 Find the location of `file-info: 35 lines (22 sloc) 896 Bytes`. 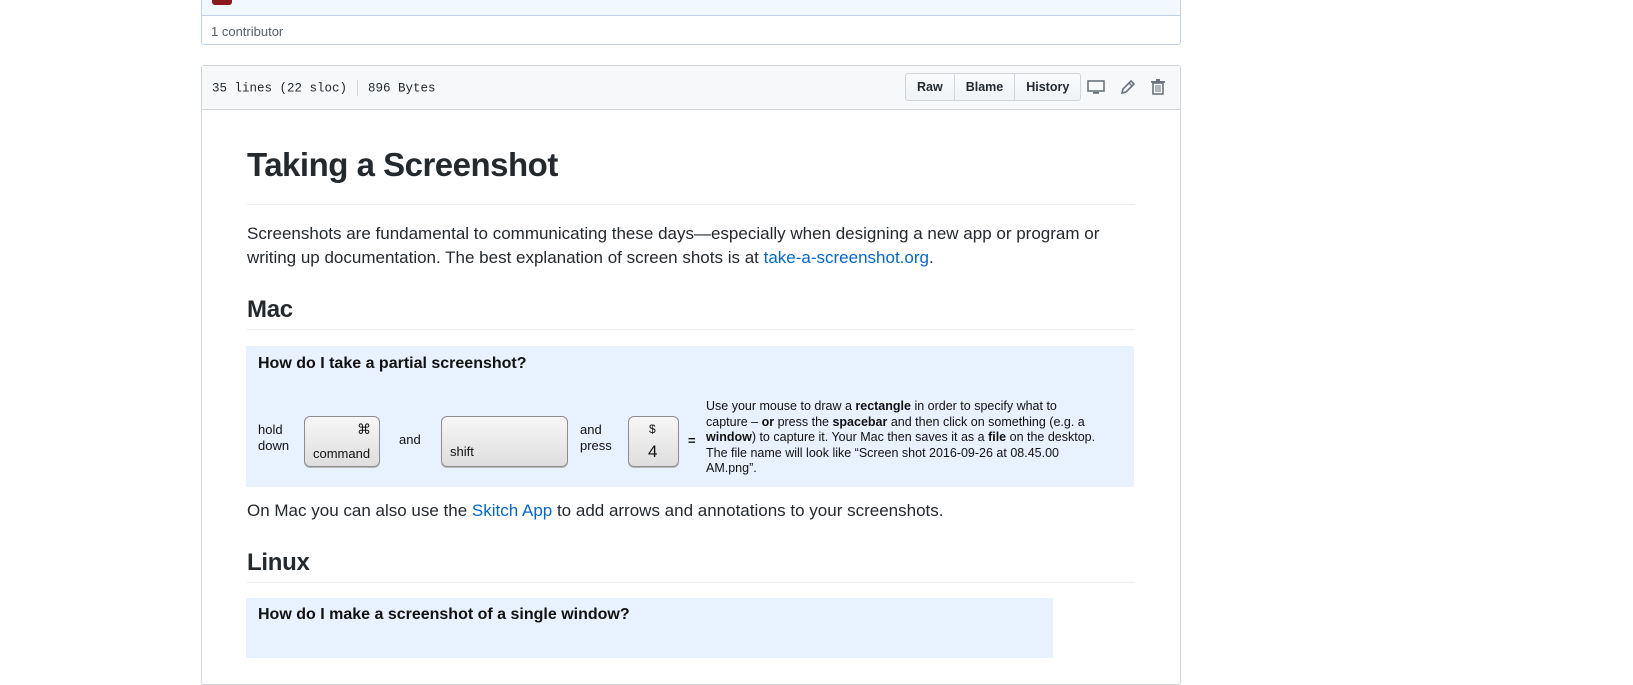

file-info: 35 lines (22 sloc) 896 Bytes is located at coordinates (324, 88).